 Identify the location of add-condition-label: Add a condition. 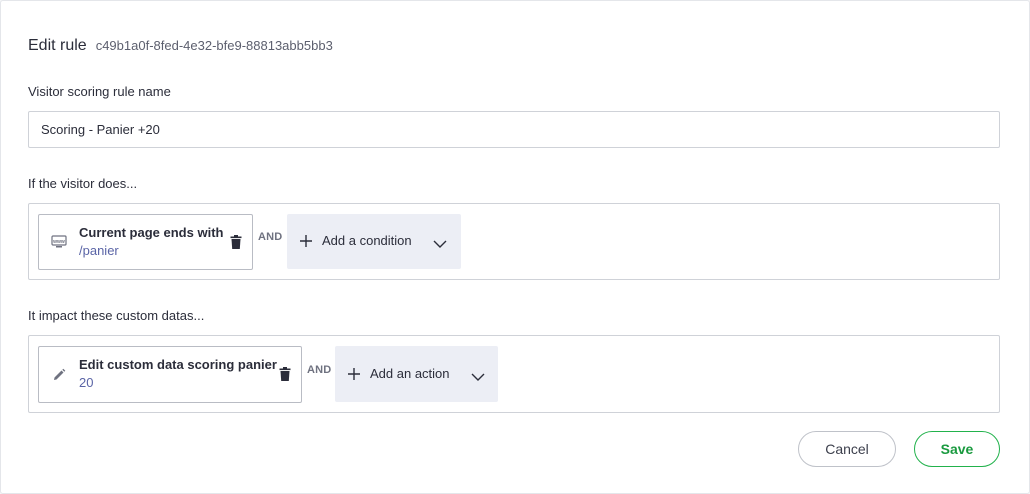
(367, 240).